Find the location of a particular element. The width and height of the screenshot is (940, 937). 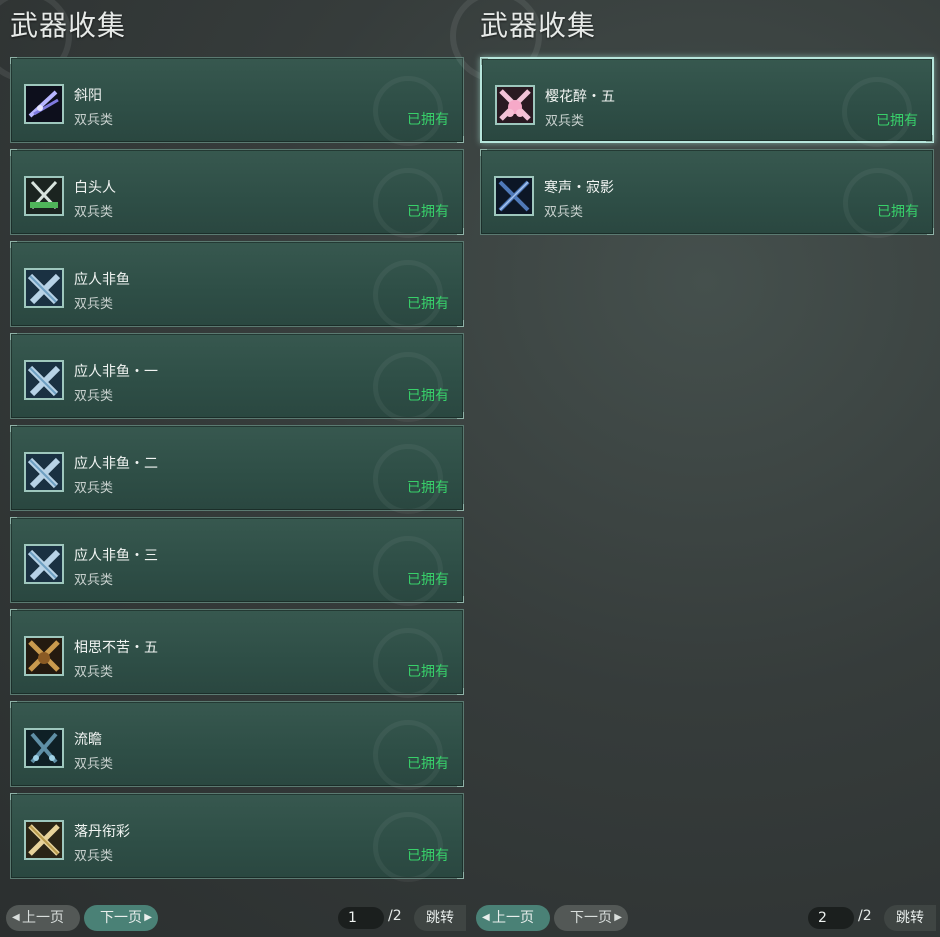

page-number-input: 1 is located at coordinates (361, 918).